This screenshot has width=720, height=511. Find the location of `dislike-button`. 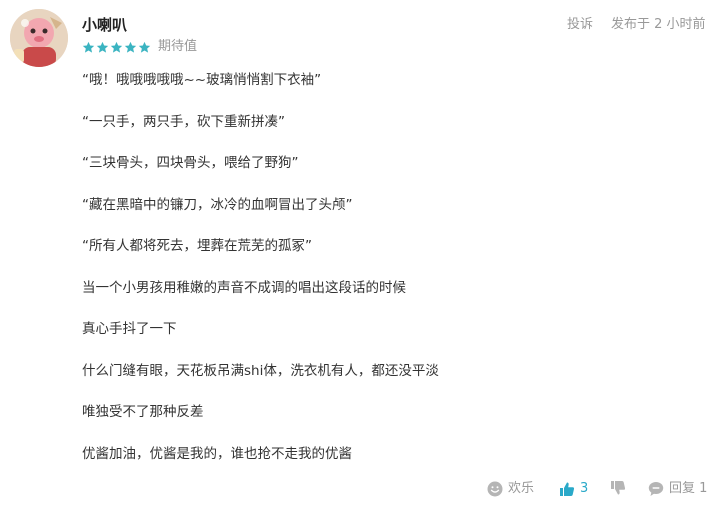

dislike-button is located at coordinates (620, 488).